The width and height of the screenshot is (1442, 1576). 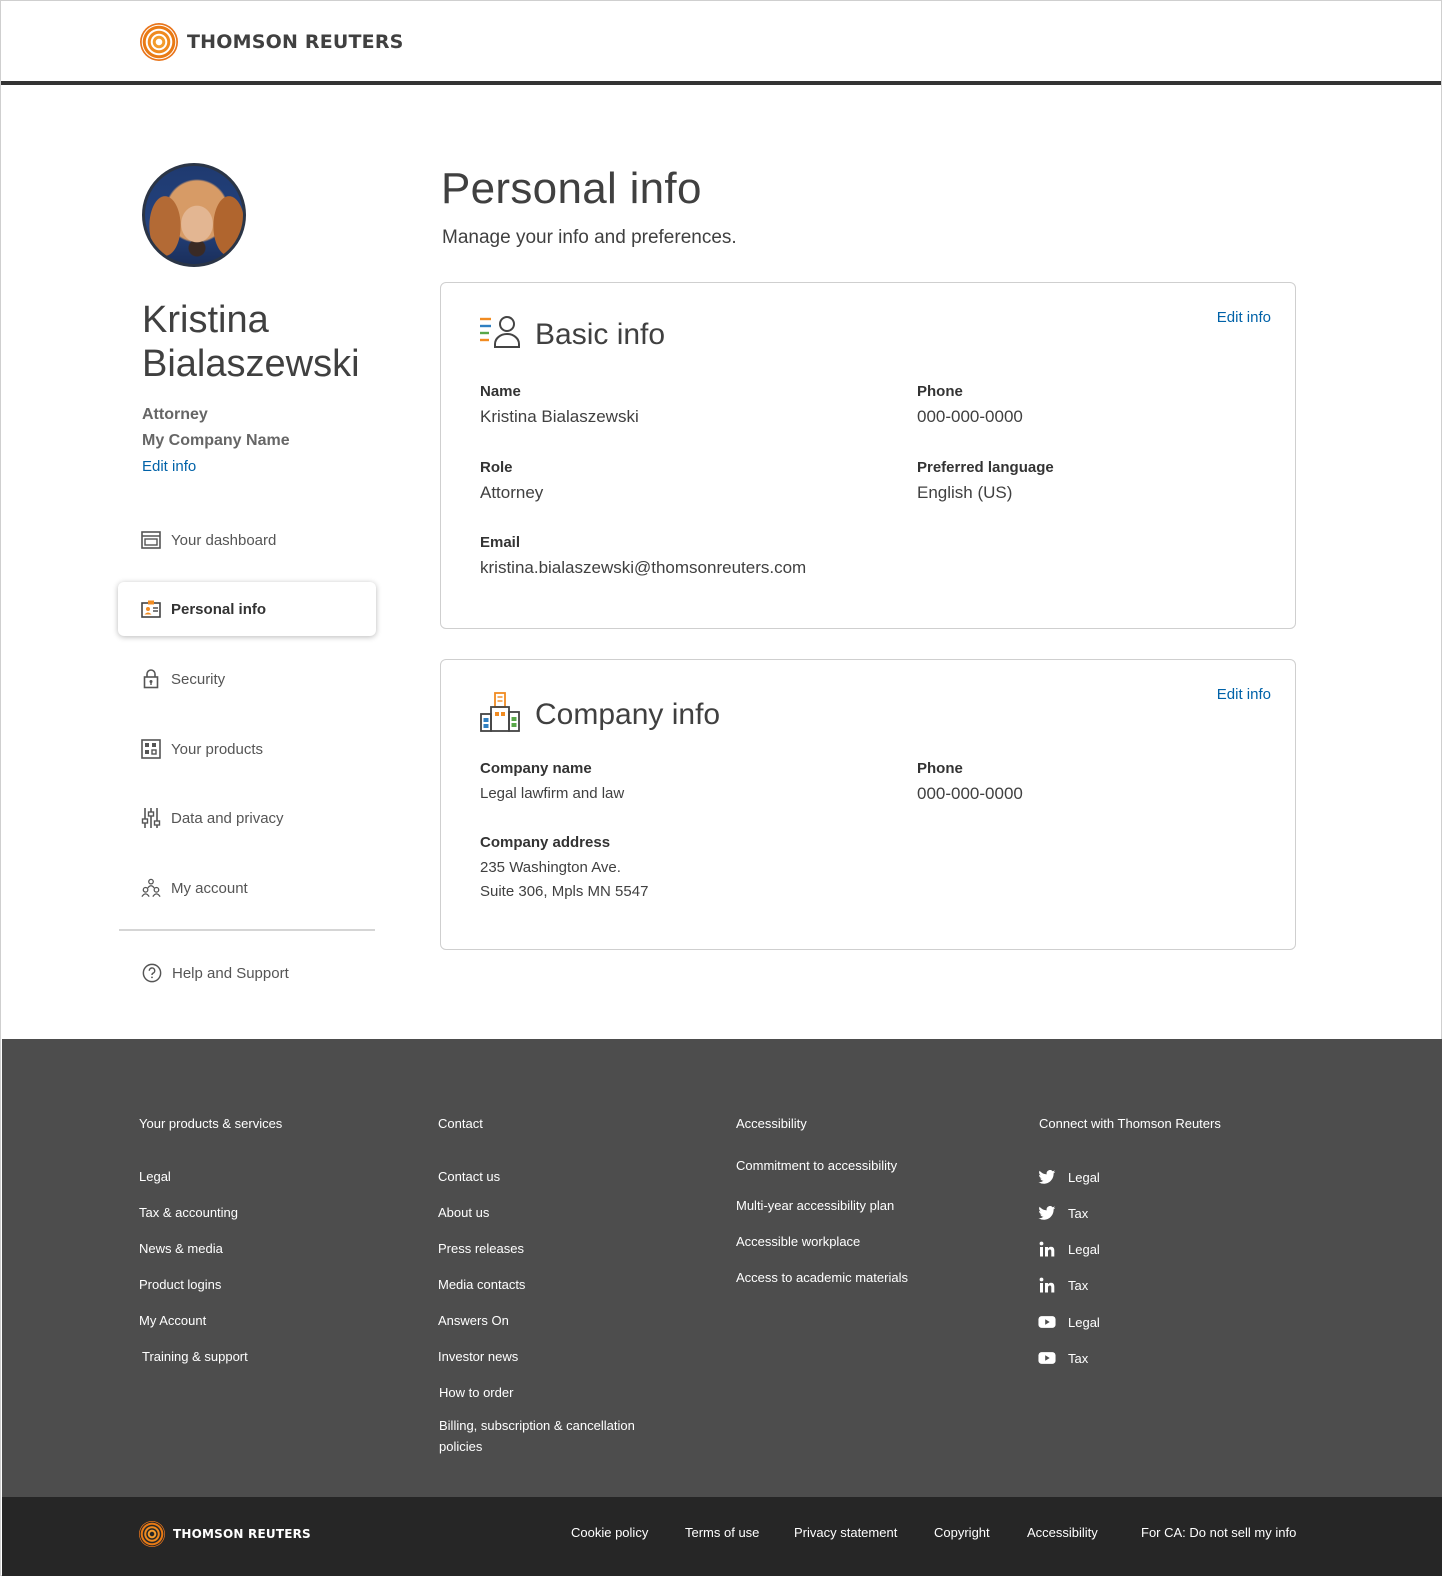 What do you see at coordinates (609, 1532) in the screenshot?
I see `bottom-link-cookie-policy: Cookie policy` at bounding box center [609, 1532].